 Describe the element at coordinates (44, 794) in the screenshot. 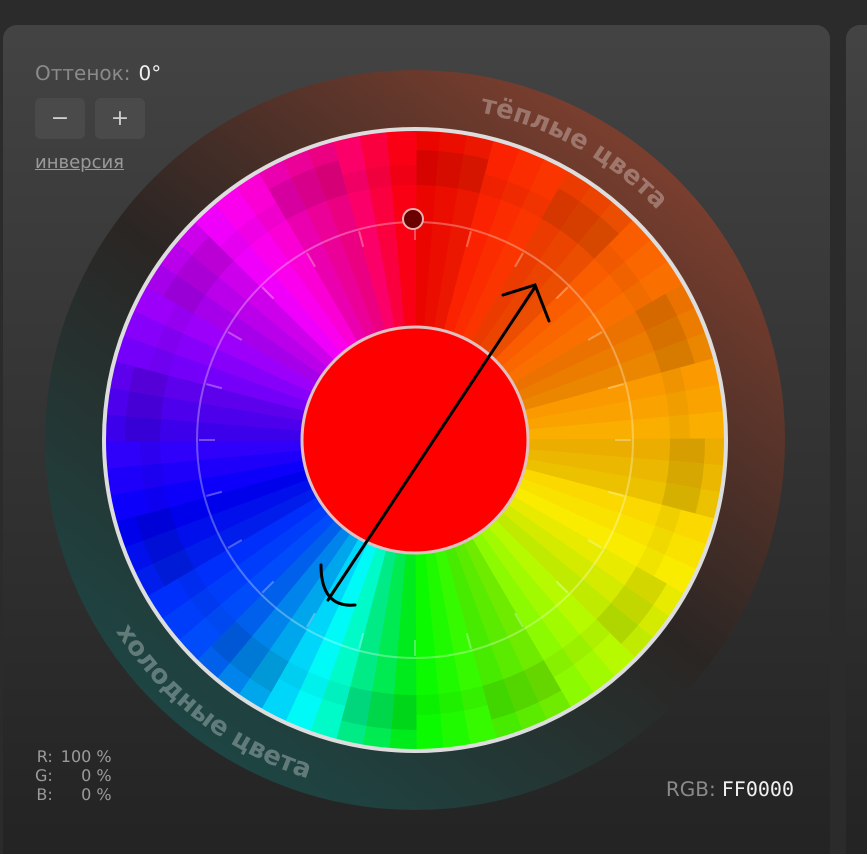

I see `channel-label: B:` at that location.